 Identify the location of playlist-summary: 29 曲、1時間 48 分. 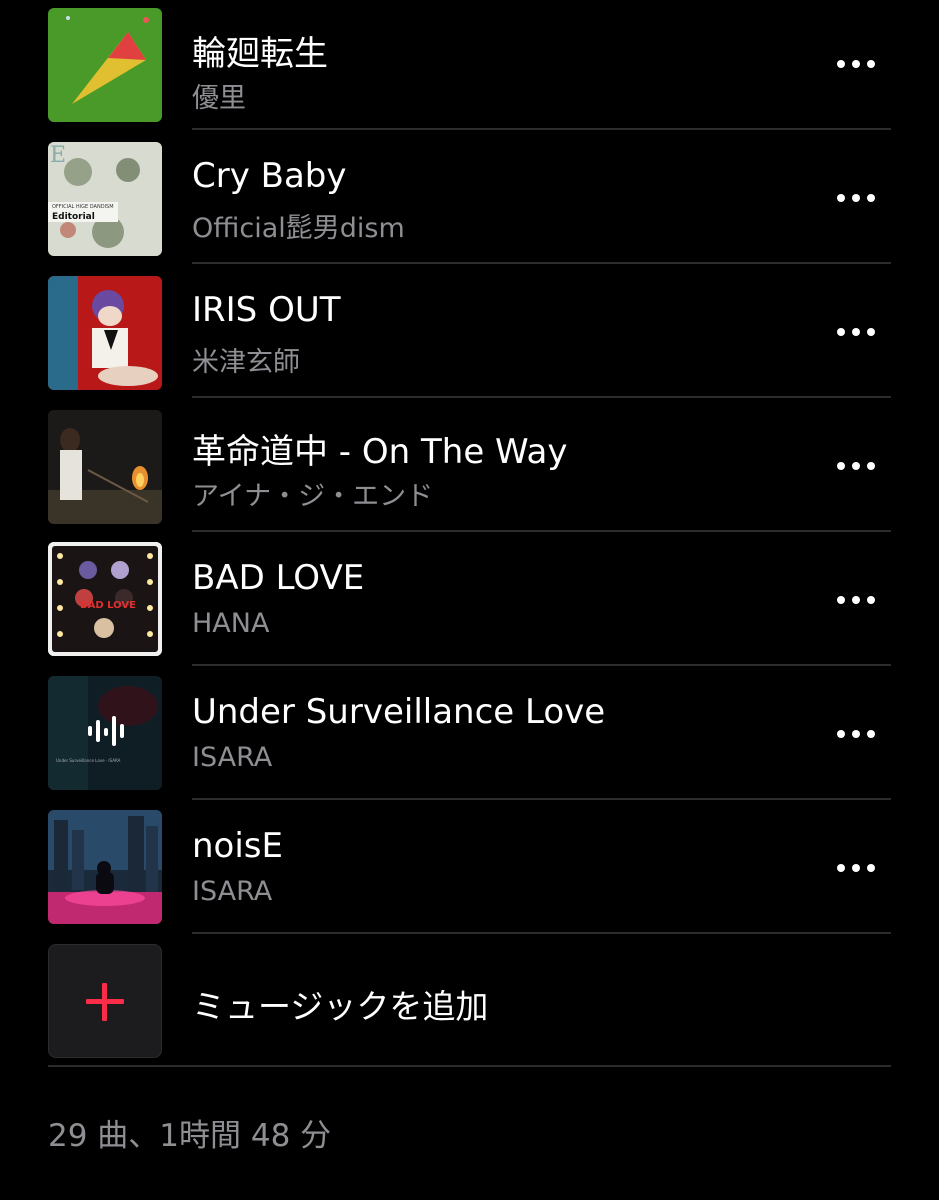
(190, 1136).